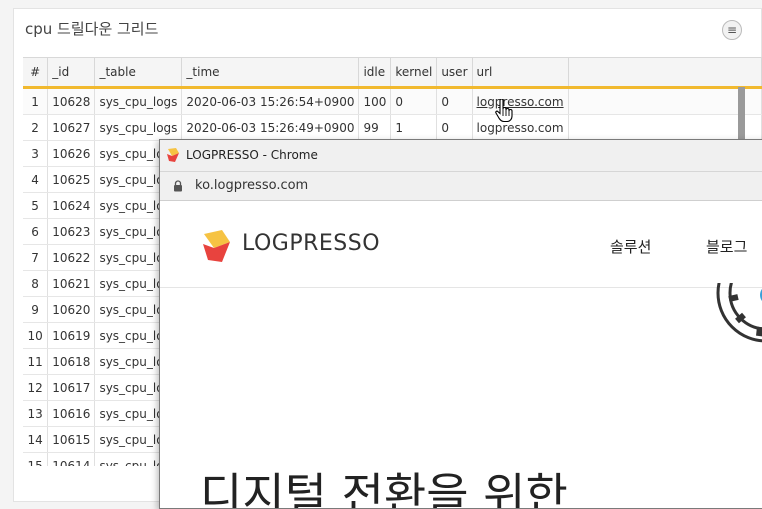  Describe the element at coordinates (71, 413) in the screenshot. I see `table-cell: 10616` at that location.